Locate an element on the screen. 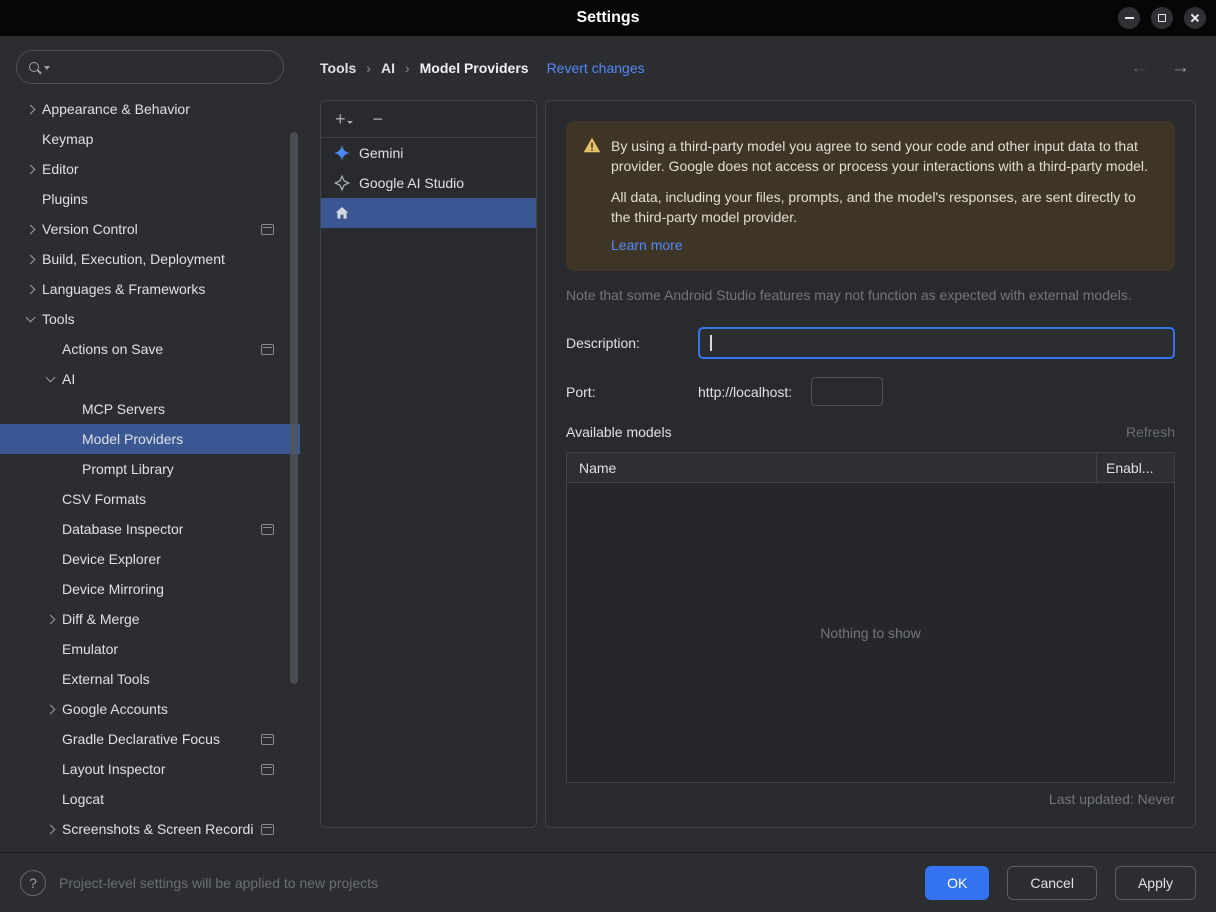 The width and height of the screenshot is (1216, 912). sidebar-item-prompt-library: Prompt Library is located at coordinates (150, 469).